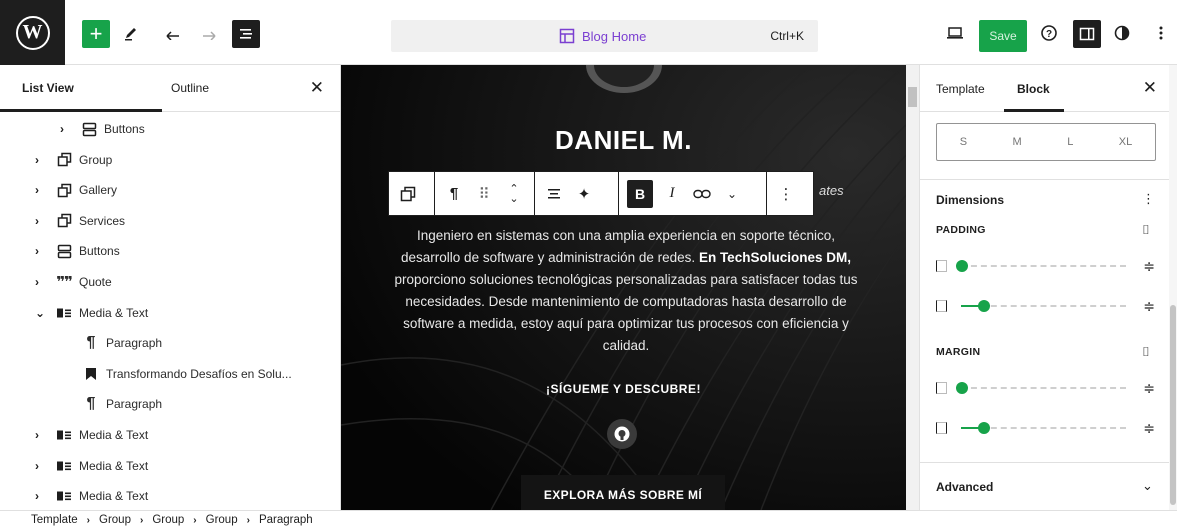 This screenshot has height=529, width=1177. What do you see at coordinates (73, 282) in the screenshot?
I see `list-view-item: › ❞❞ Quote` at bounding box center [73, 282].